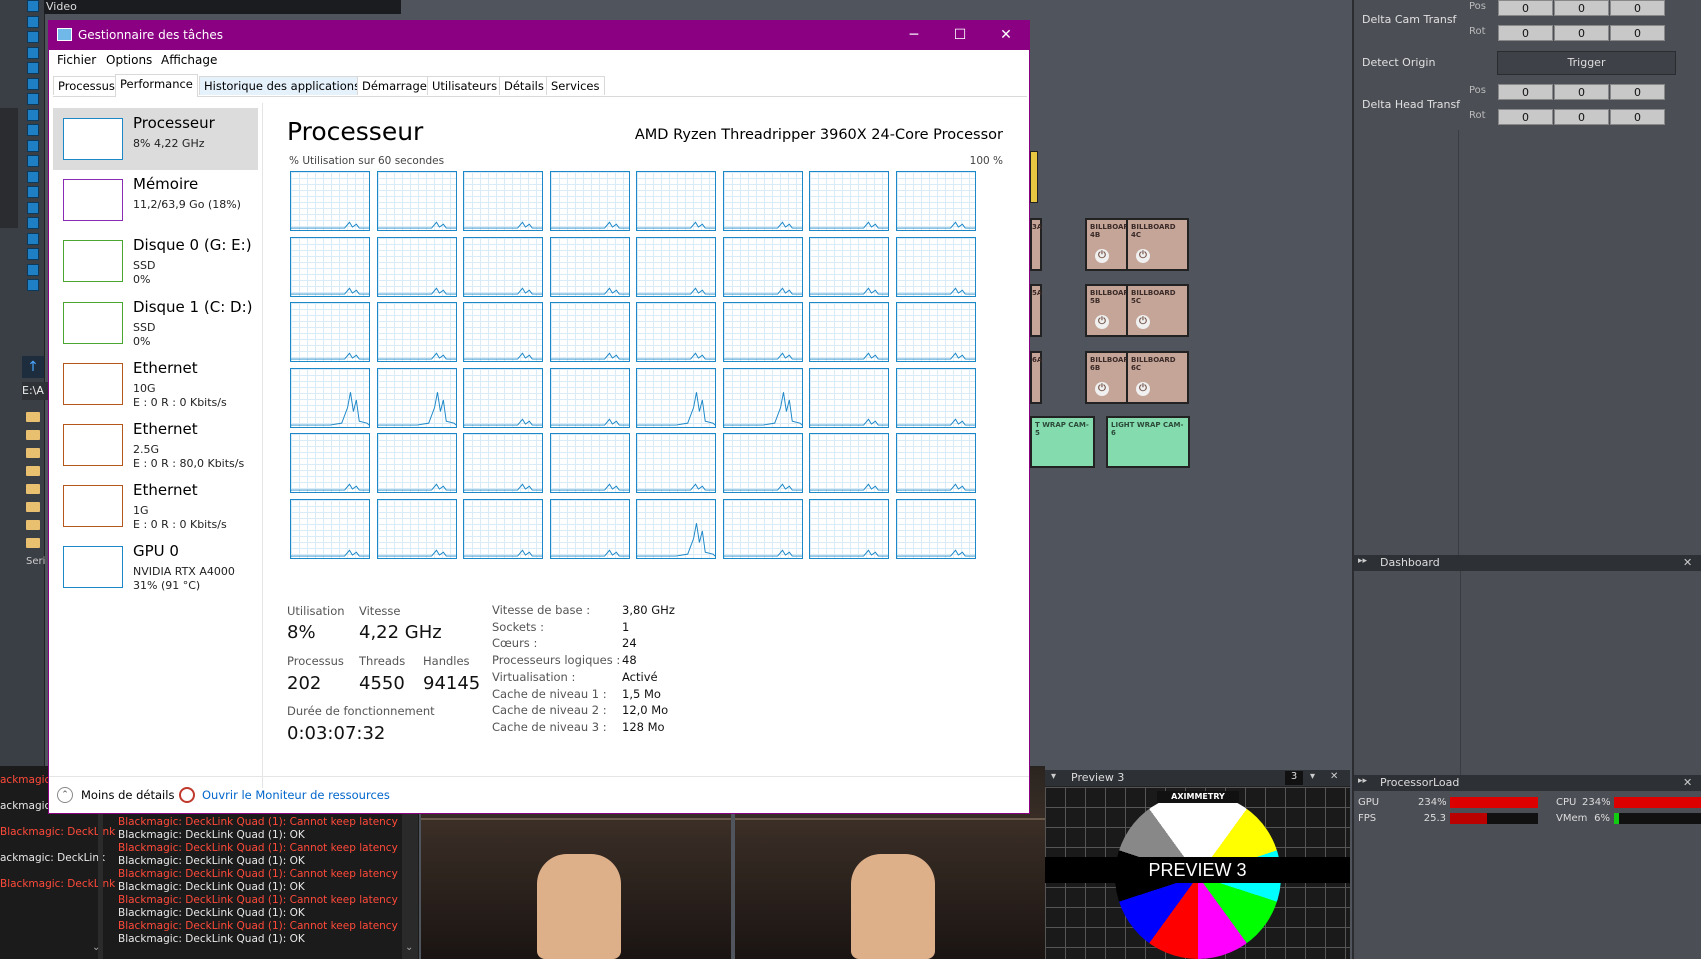 Image resolution: width=1701 pixels, height=959 pixels. I want to click on sidebar-item-2: Disque 0 (G: E:) SSD 0%, so click(155, 261).